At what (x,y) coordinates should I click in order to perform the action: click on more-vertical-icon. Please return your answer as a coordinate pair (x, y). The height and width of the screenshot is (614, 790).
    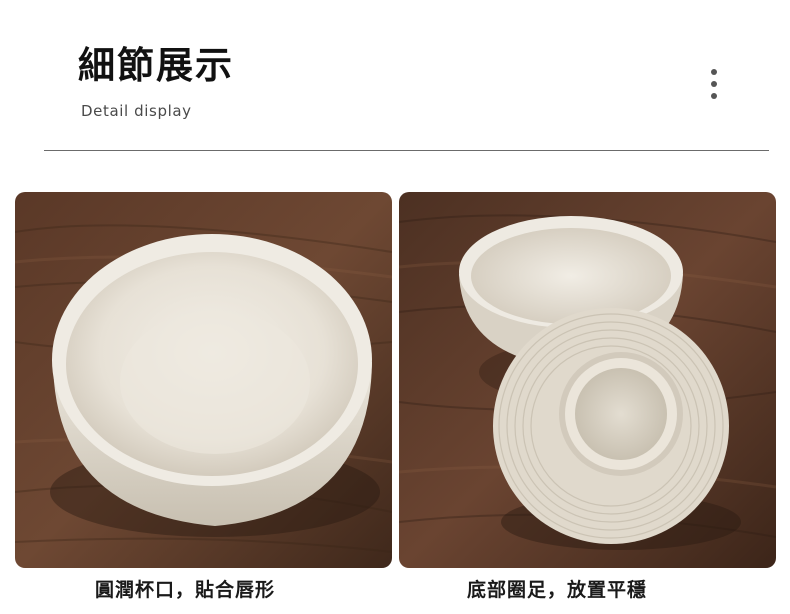
    Looking at the image, I should click on (714, 86).